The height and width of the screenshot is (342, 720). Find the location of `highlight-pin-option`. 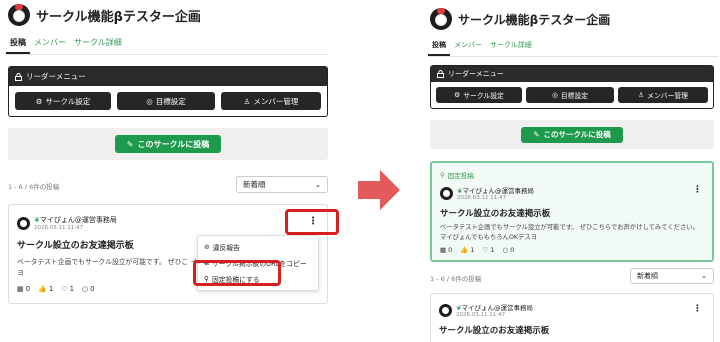

highlight-pin-option is located at coordinates (237, 273).